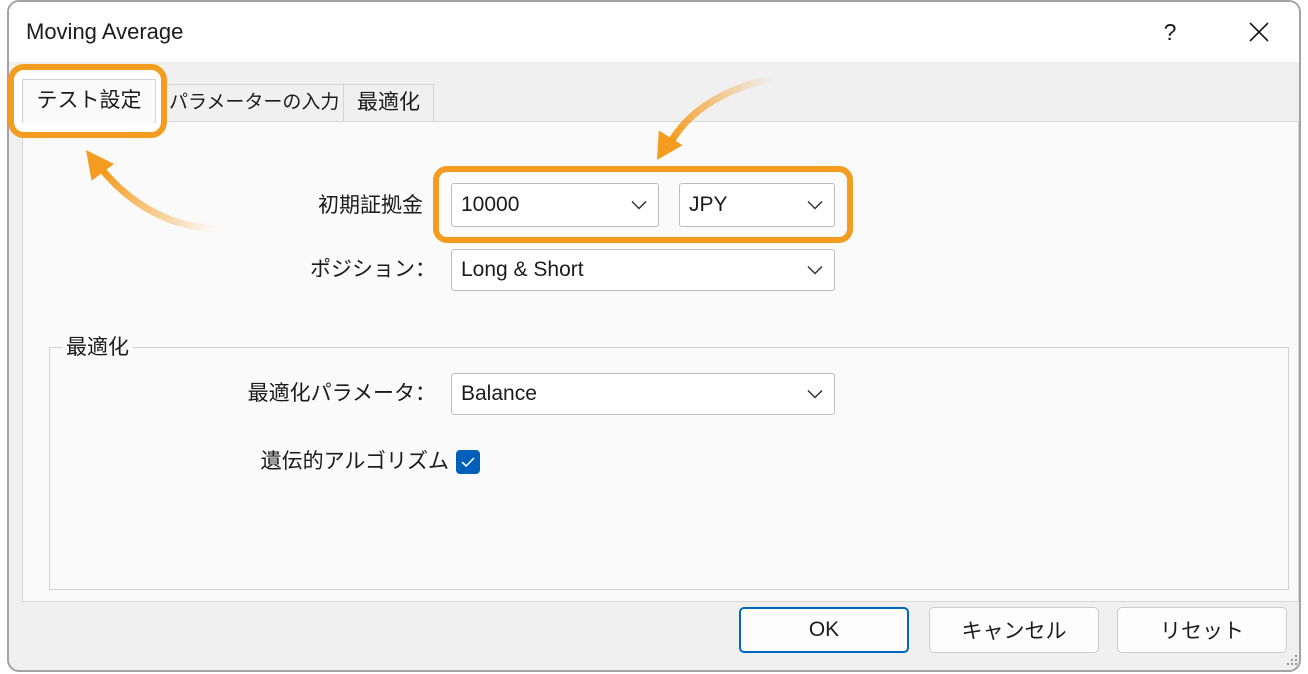  Describe the element at coordinates (522, 269) in the screenshot. I see `position-value: Long & Short` at that location.